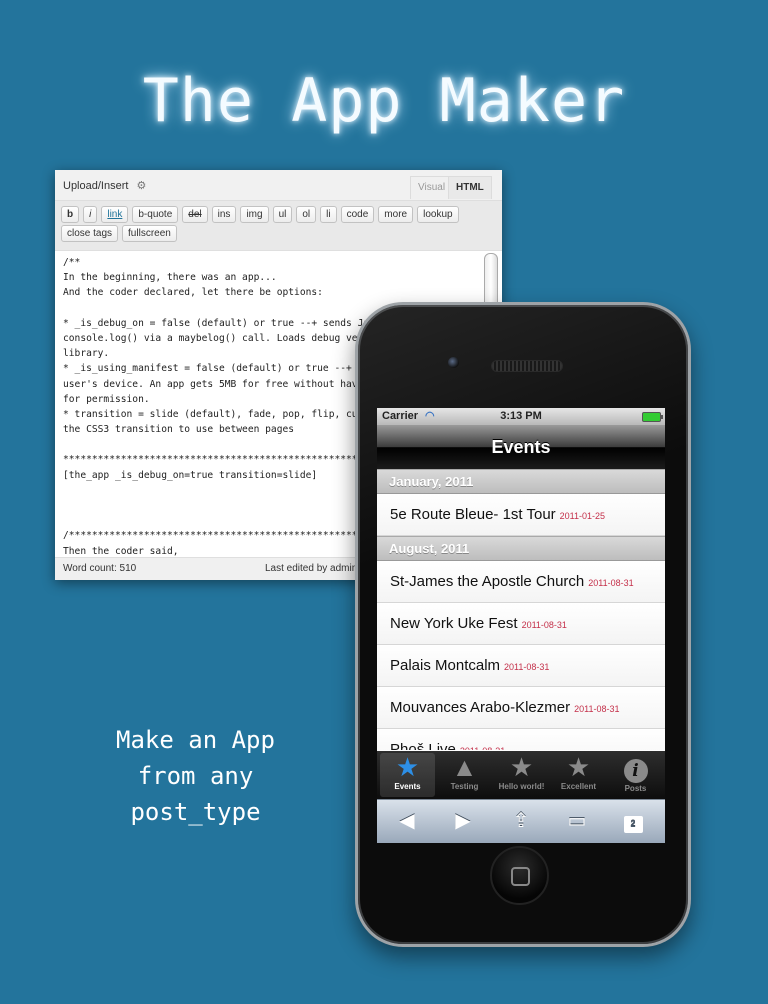 The width and height of the screenshot is (768, 1004). I want to click on quicktag-more-button: more, so click(396, 214).